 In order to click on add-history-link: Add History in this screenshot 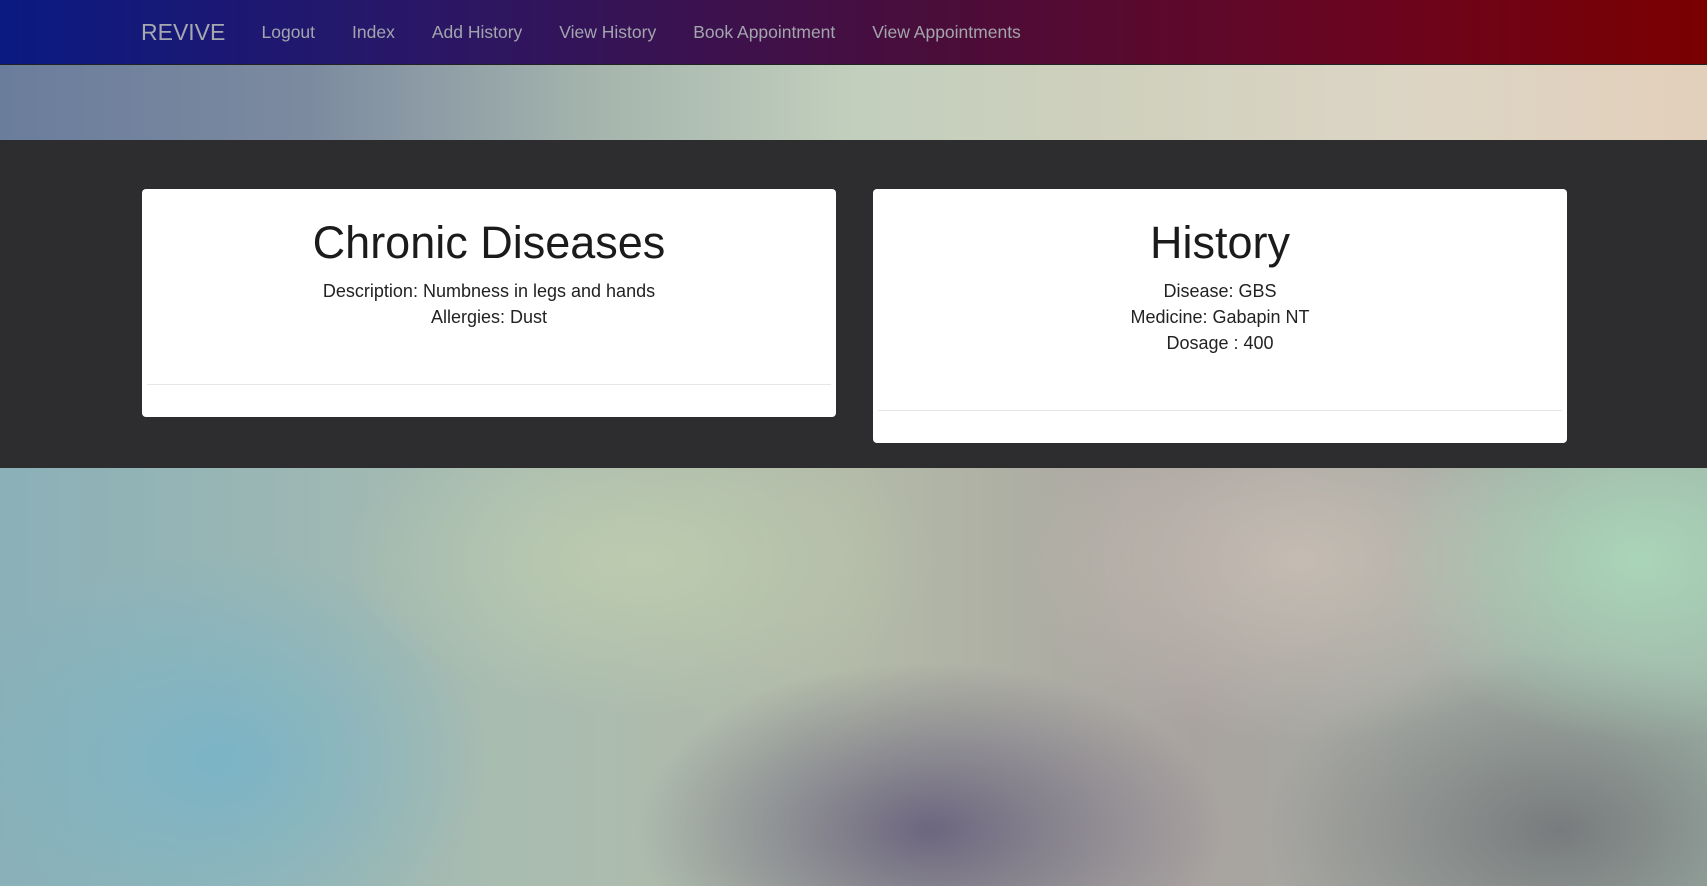, I will do `click(476, 32)`.